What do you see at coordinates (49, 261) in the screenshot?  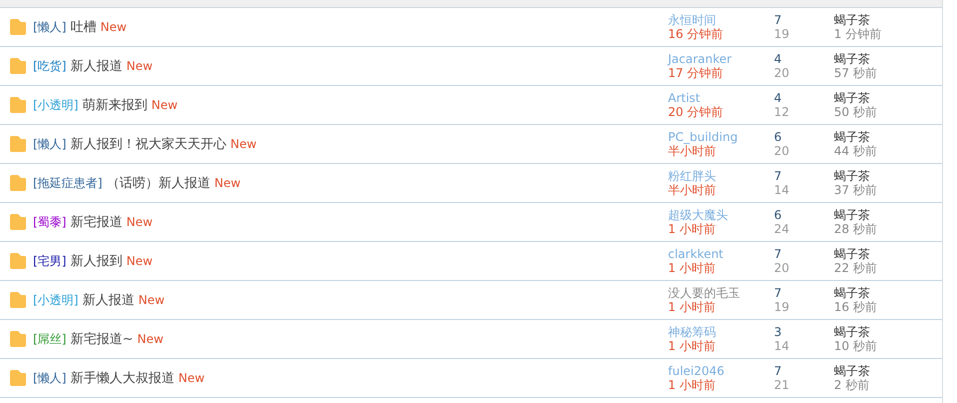 I see `thread-tag: [宅男]` at bounding box center [49, 261].